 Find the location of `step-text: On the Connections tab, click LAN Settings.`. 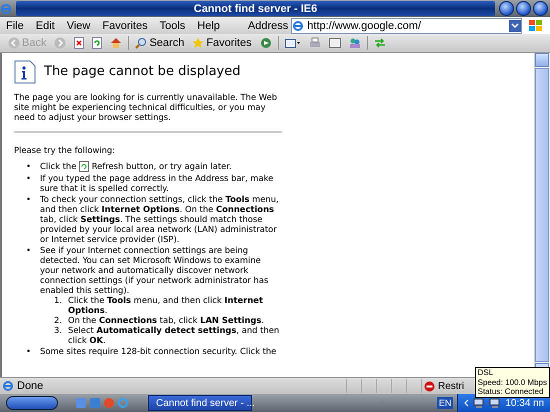

step-text: On the Connections tab, click LAN Settings. is located at coordinates (166, 320).